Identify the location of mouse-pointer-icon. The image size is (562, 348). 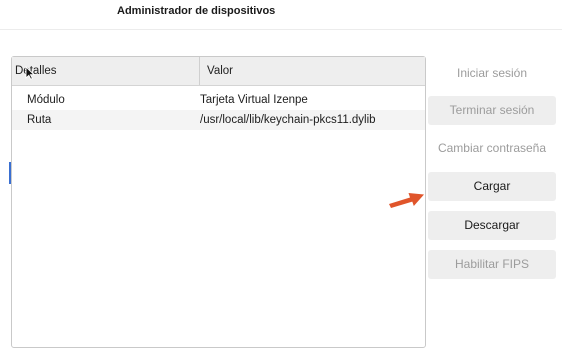
(30, 73).